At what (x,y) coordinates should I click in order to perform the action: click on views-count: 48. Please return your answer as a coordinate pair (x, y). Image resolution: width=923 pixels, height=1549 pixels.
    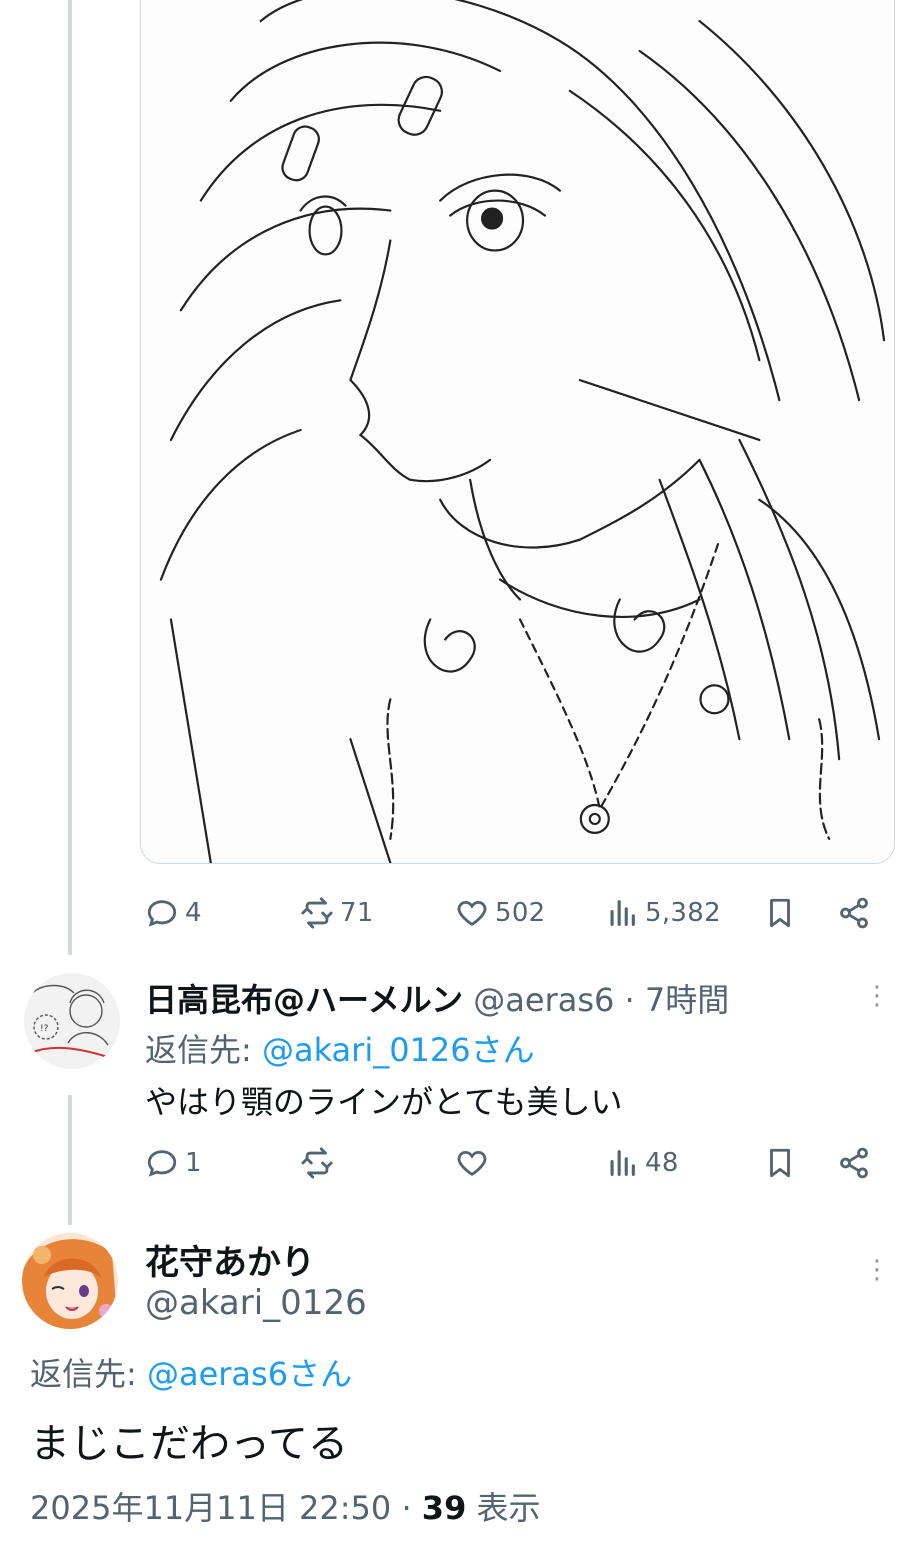
    Looking at the image, I should click on (662, 1163).